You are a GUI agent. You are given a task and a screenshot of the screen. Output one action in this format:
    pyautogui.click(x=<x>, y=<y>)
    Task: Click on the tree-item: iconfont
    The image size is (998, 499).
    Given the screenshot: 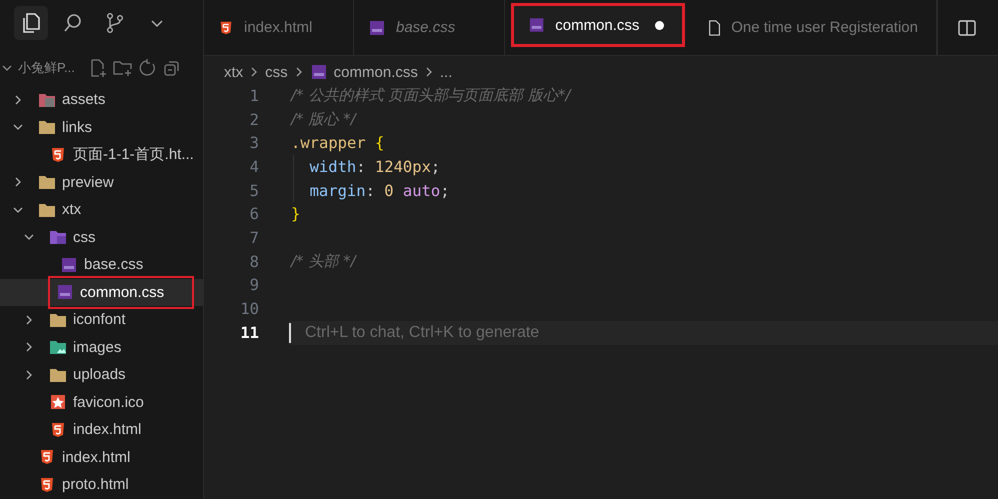 What is the action you would take?
    pyautogui.click(x=101, y=320)
    